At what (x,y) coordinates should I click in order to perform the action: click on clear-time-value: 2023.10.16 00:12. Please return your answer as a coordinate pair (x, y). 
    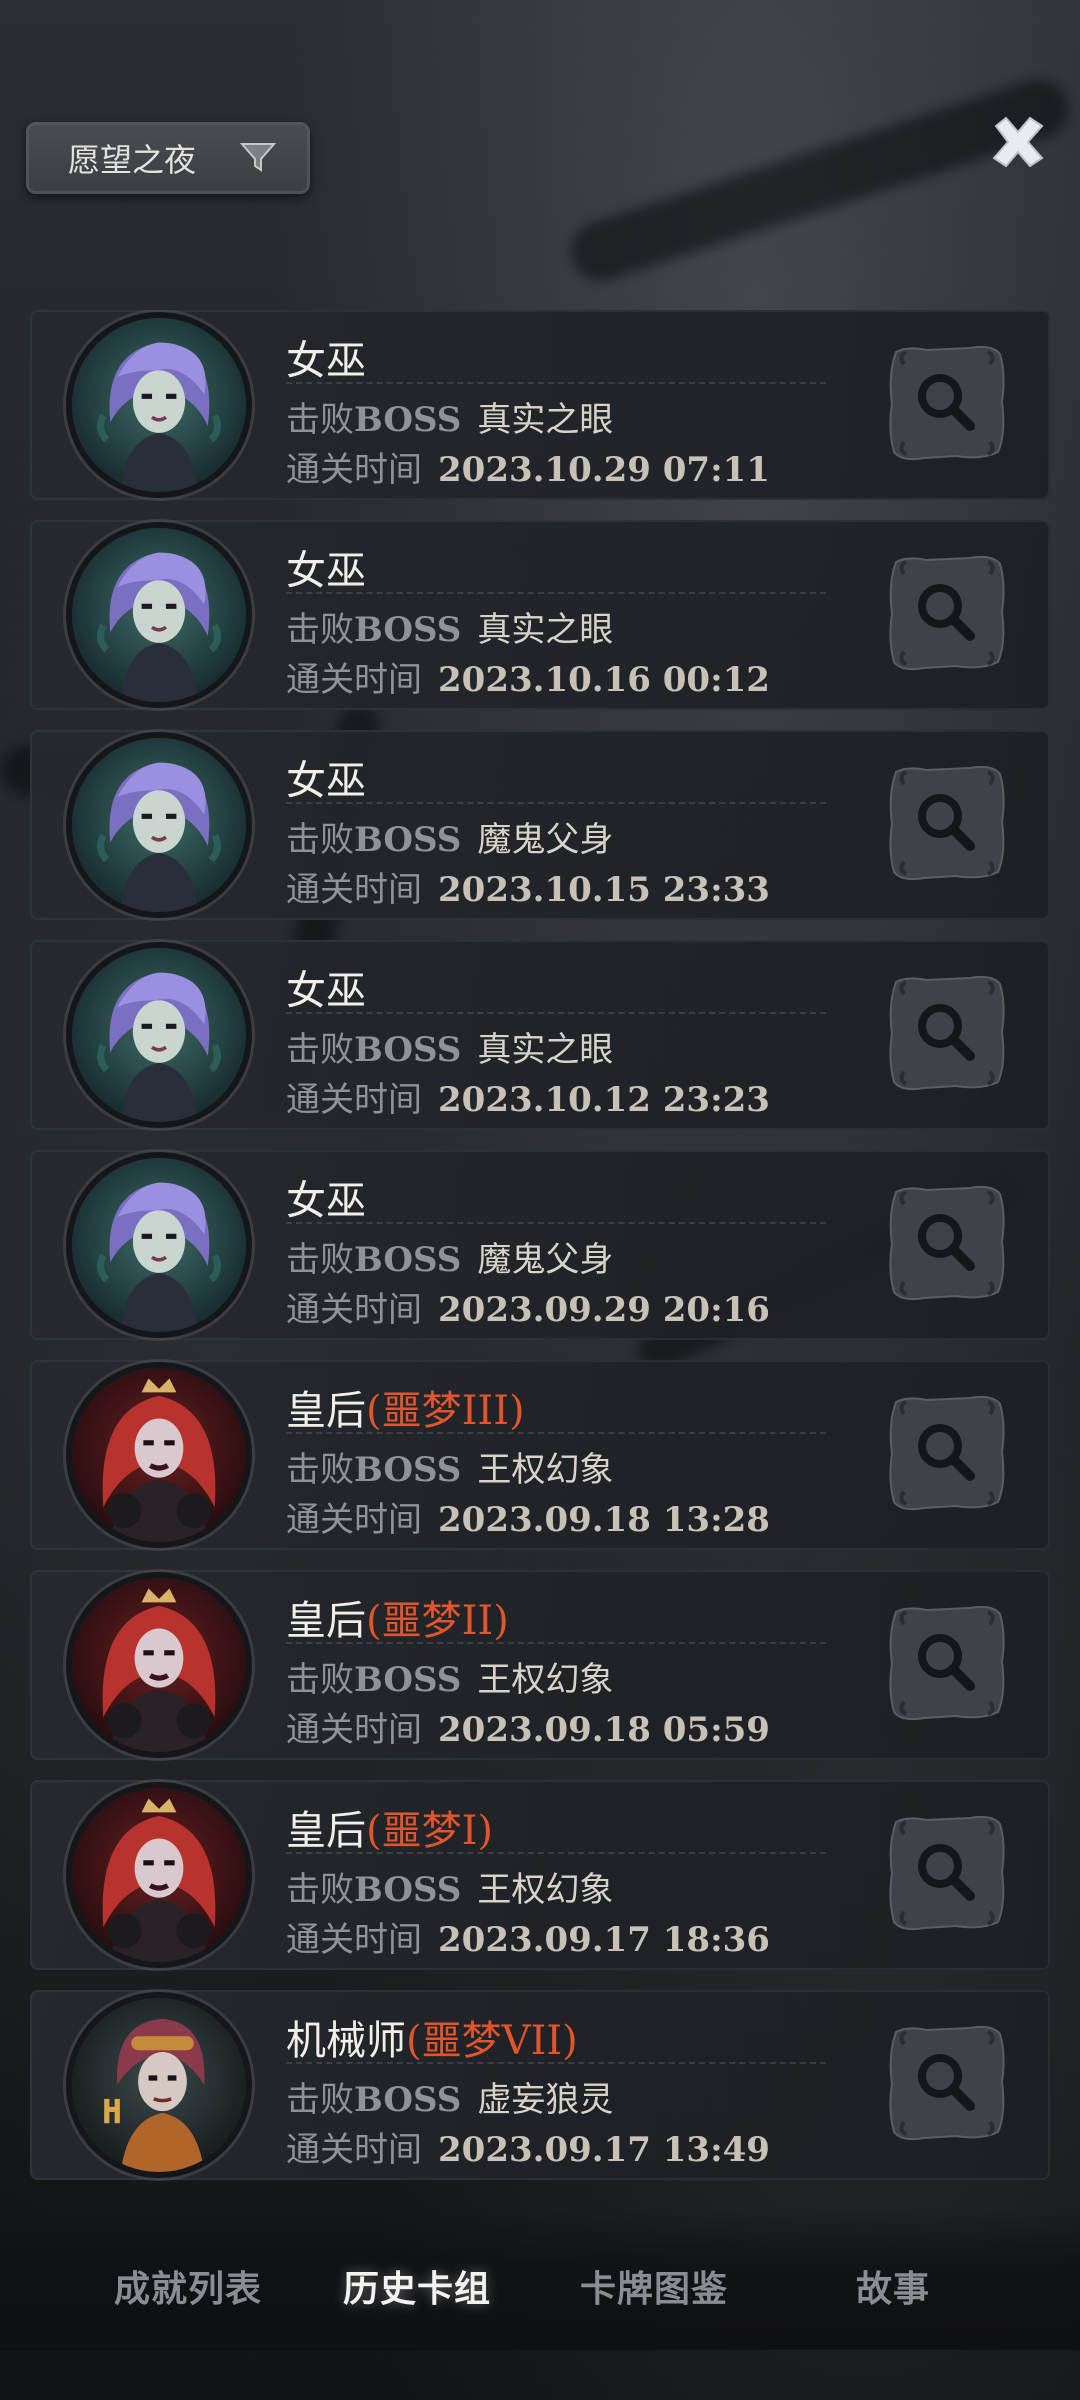
    Looking at the image, I should click on (604, 680).